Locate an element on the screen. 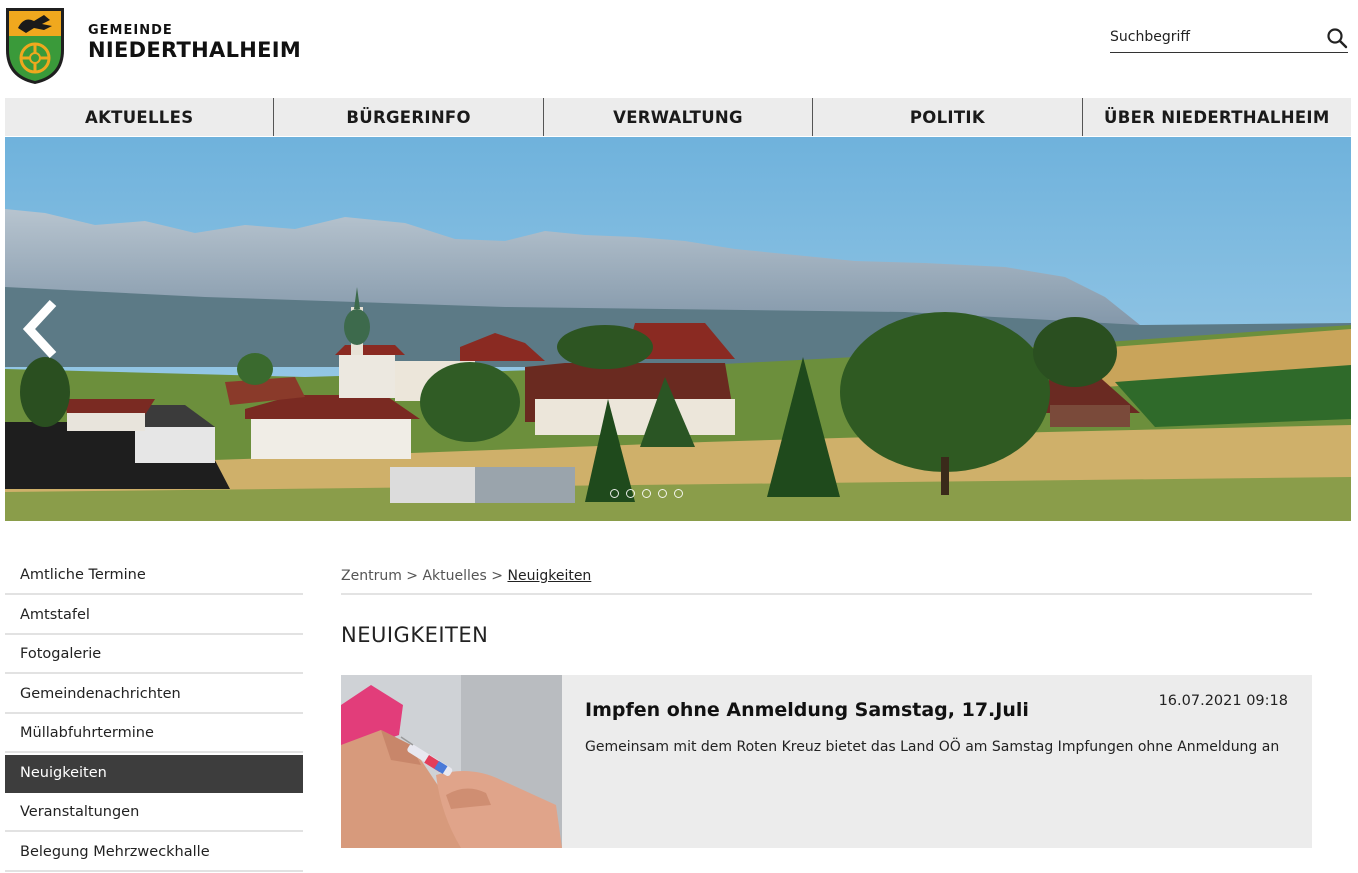 The width and height of the screenshot is (1358, 873). news-thumbnail is located at coordinates (451, 761).